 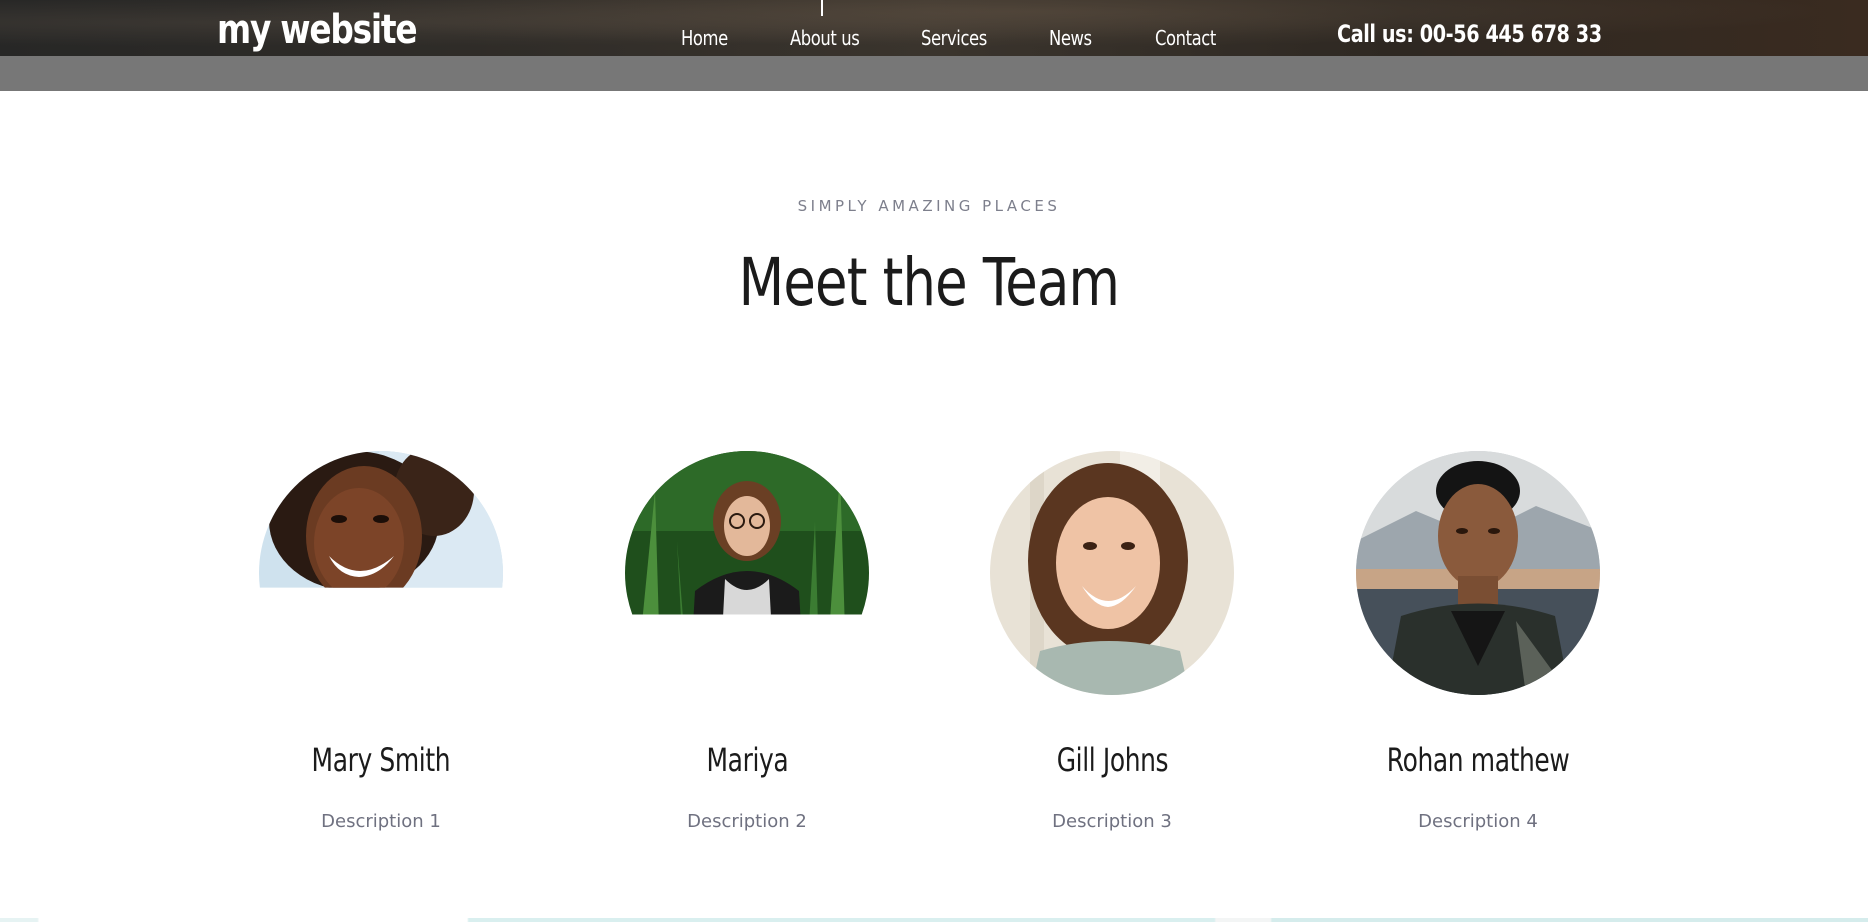 What do you see at coordinates (1070, 38) in the screenshot?
I see `nav-news: News` at bounding box center [1070, 38].